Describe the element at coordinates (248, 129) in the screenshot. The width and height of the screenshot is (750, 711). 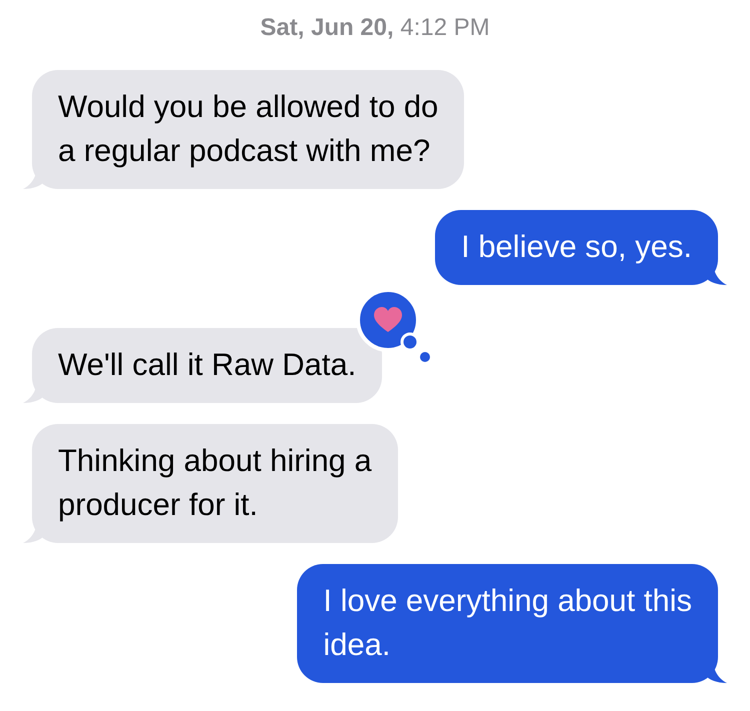
I see `message-bubble: Would you be allowed to do a regular podcast with me?` at that location.